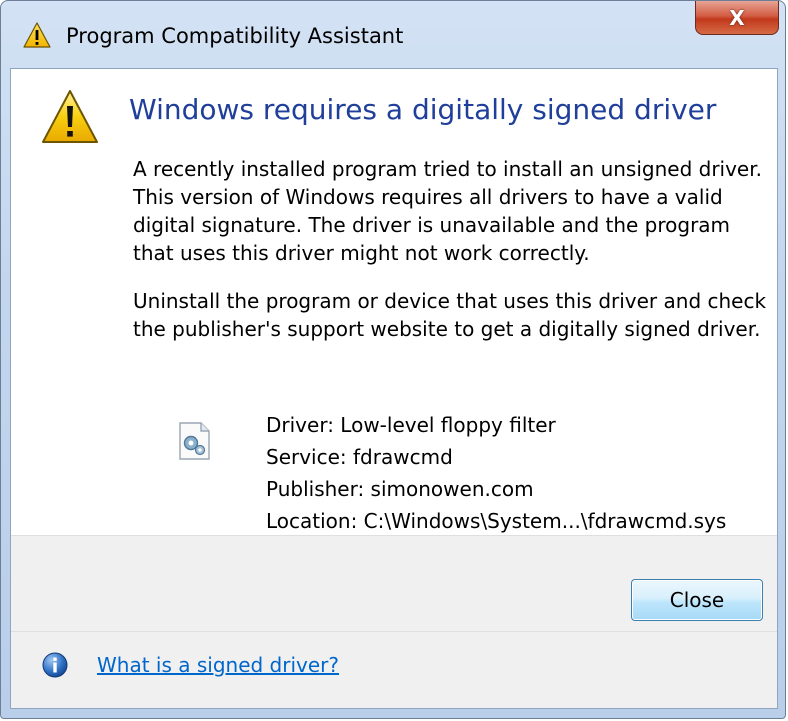  I want to click on window-close-button: X, so click(737, 18).